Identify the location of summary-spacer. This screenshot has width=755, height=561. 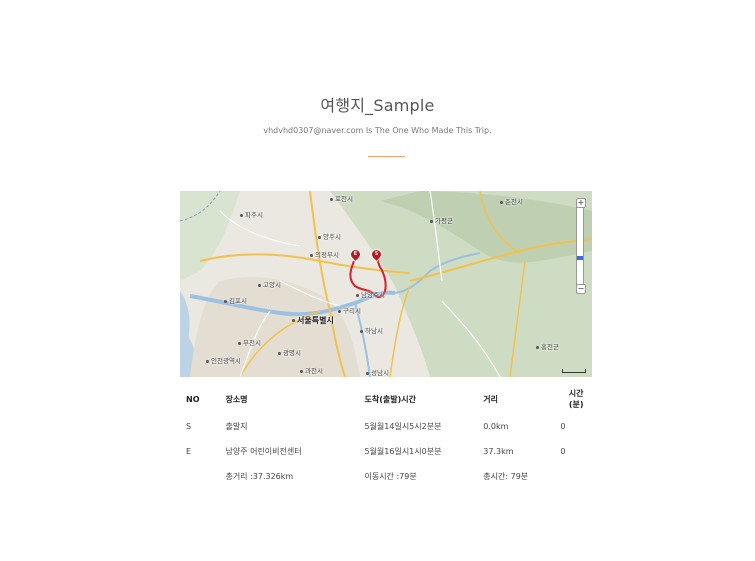
(202, 476).